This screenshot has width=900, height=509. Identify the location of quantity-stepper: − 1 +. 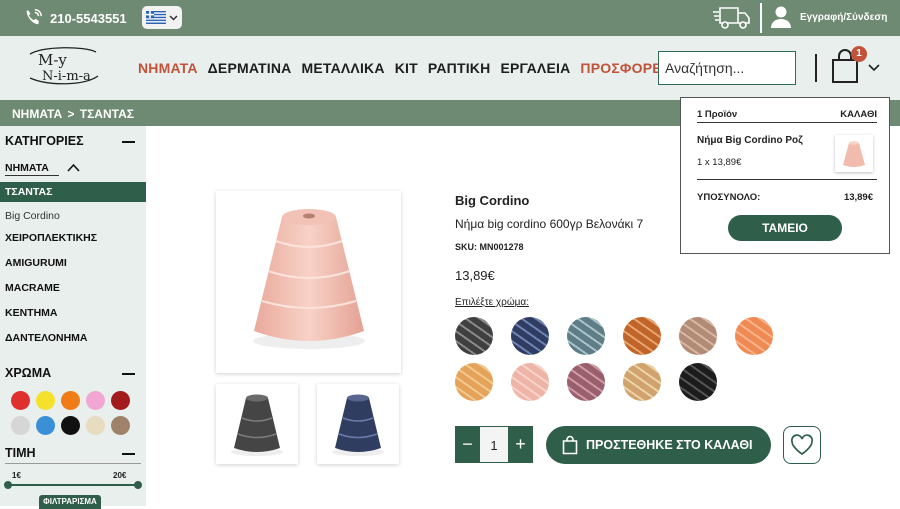
(494, 444).